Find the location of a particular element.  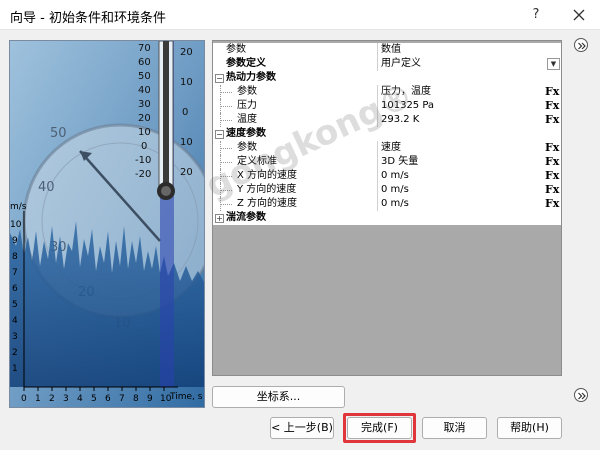

thermo-tick: 60 is located at coordinates (144, 62).